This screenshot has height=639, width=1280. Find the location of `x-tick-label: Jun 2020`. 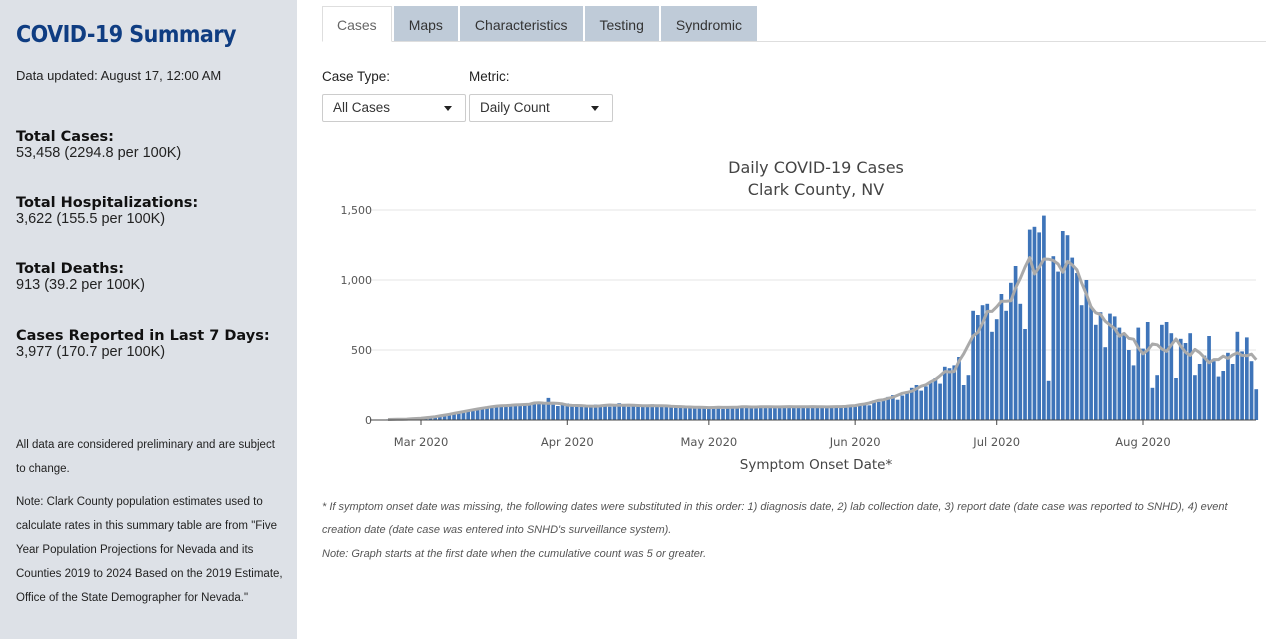

x-tick-label: Jun 2020 is located at coordinates (855, 442).